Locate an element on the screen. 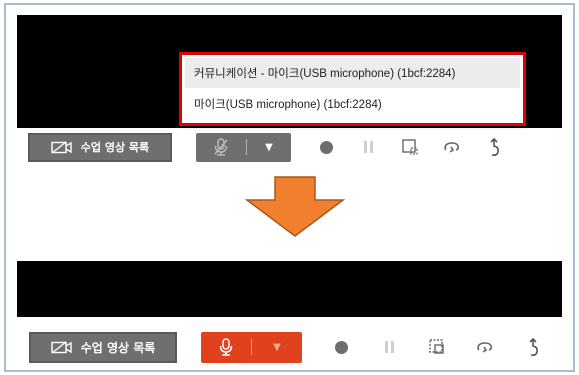  toolbar-before: 수업 영상 목록 ▼ is located at coordinates (289, 147).